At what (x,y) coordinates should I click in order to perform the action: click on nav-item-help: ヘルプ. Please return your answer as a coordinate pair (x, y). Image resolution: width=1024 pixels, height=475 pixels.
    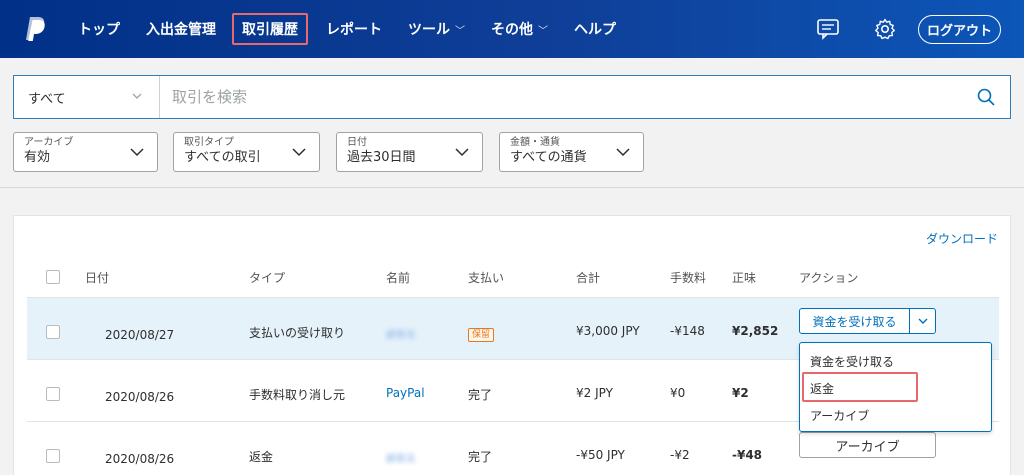
    Looking at the image, I should click on (595, 29).